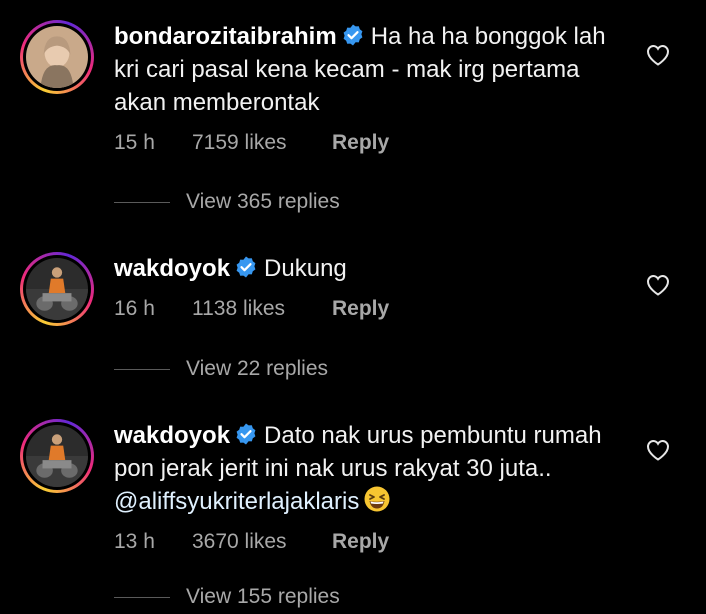  What do you see at coordinates (262, 143) in the screenshot?
I see `likes-count: 7159 likes` at bounding box center [262, 143].